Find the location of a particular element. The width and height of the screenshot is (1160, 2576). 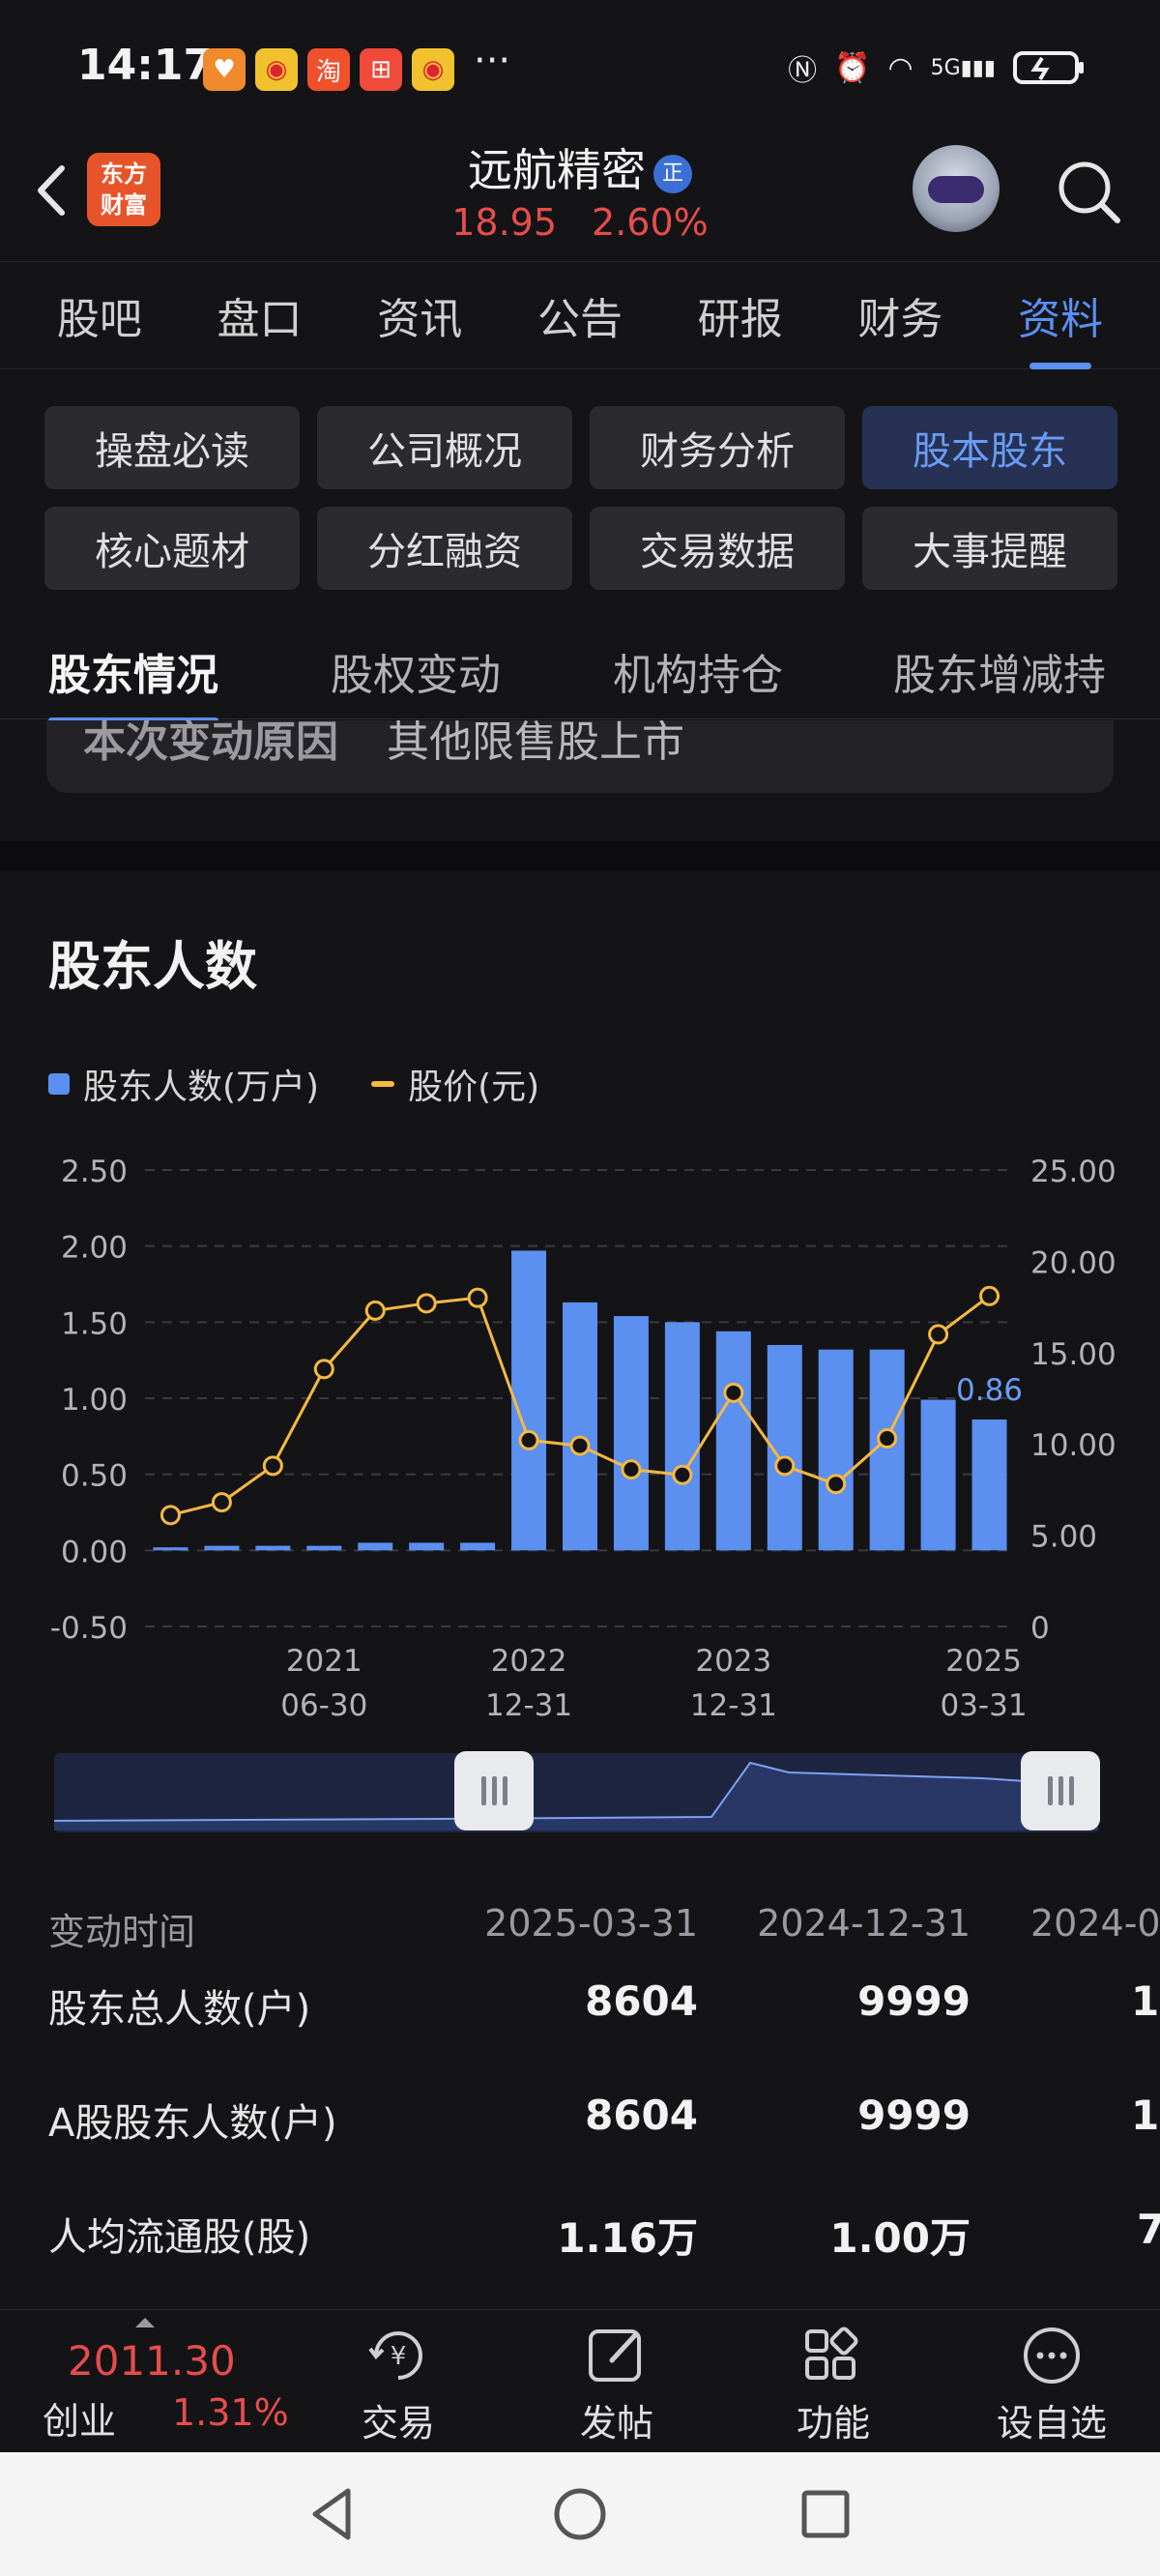

tab-guba: 股吧 is located at coordinates (100, 315).